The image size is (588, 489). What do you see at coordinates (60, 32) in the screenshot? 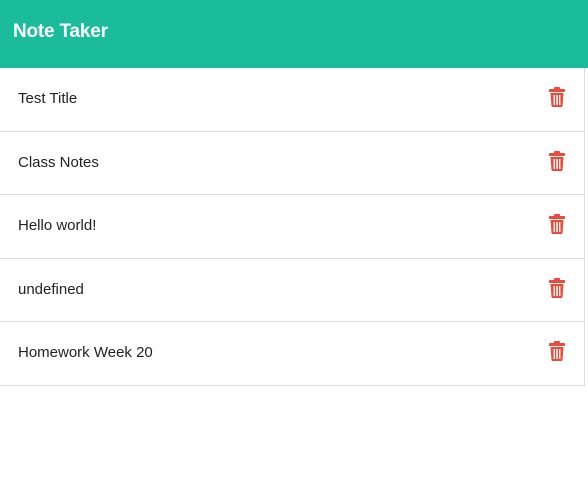
I see `app-title: Note Taker` at bounding box center [60, 32].